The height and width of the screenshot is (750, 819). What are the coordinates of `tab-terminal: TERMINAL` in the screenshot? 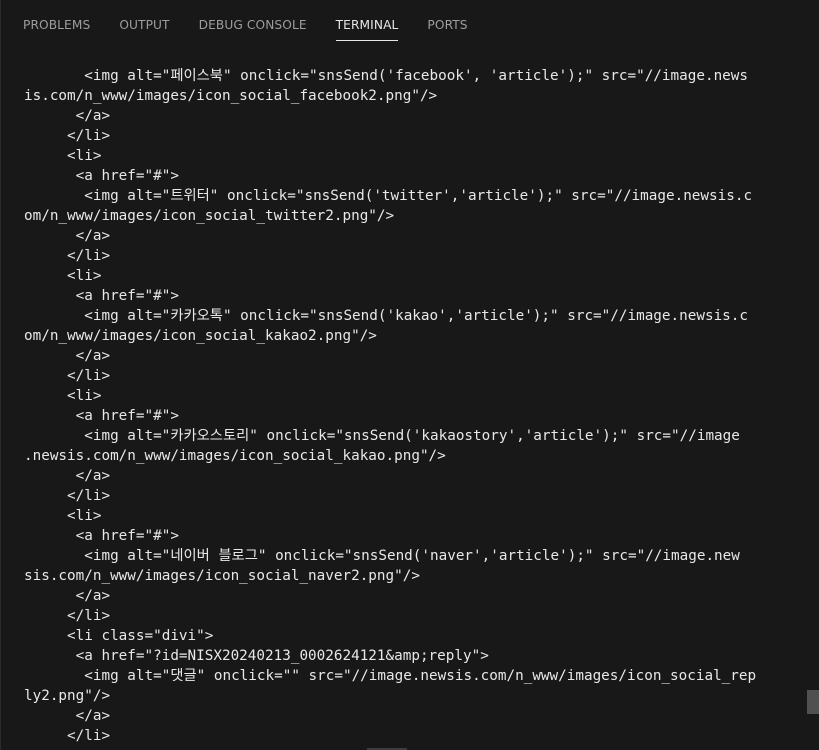 It's located at (367, 25).